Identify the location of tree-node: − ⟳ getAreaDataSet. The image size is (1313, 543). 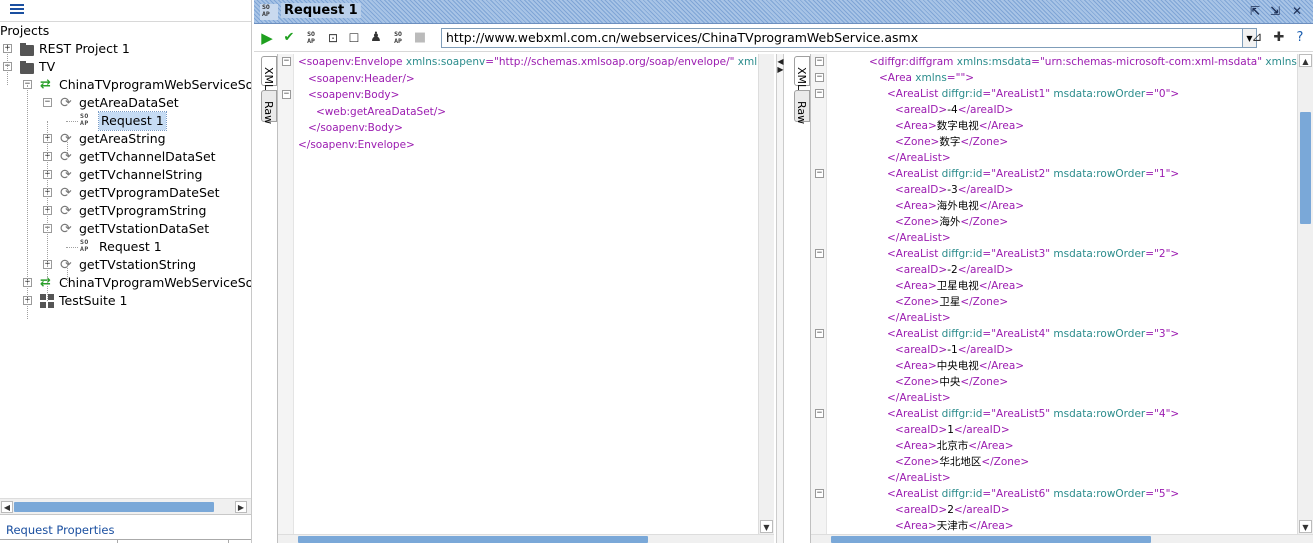
(125, 103).